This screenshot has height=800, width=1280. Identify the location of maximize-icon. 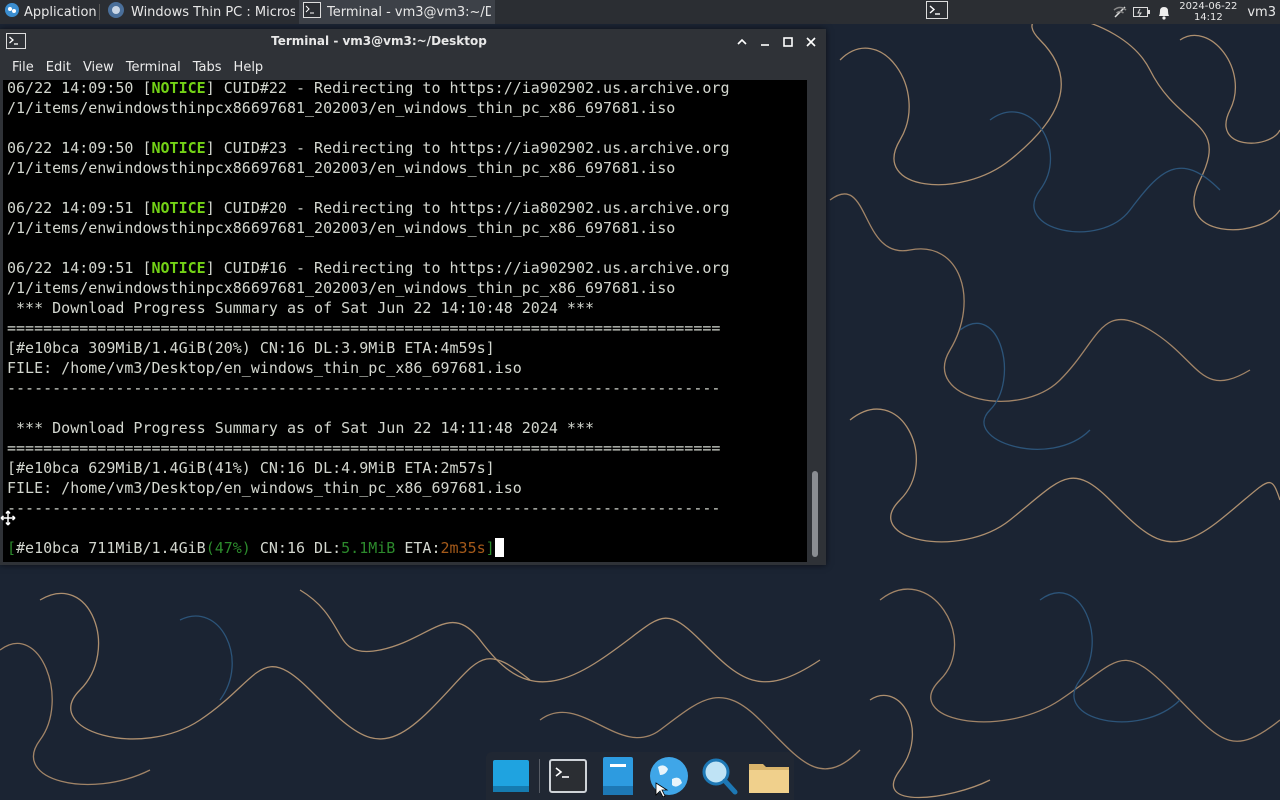
(788, 42).